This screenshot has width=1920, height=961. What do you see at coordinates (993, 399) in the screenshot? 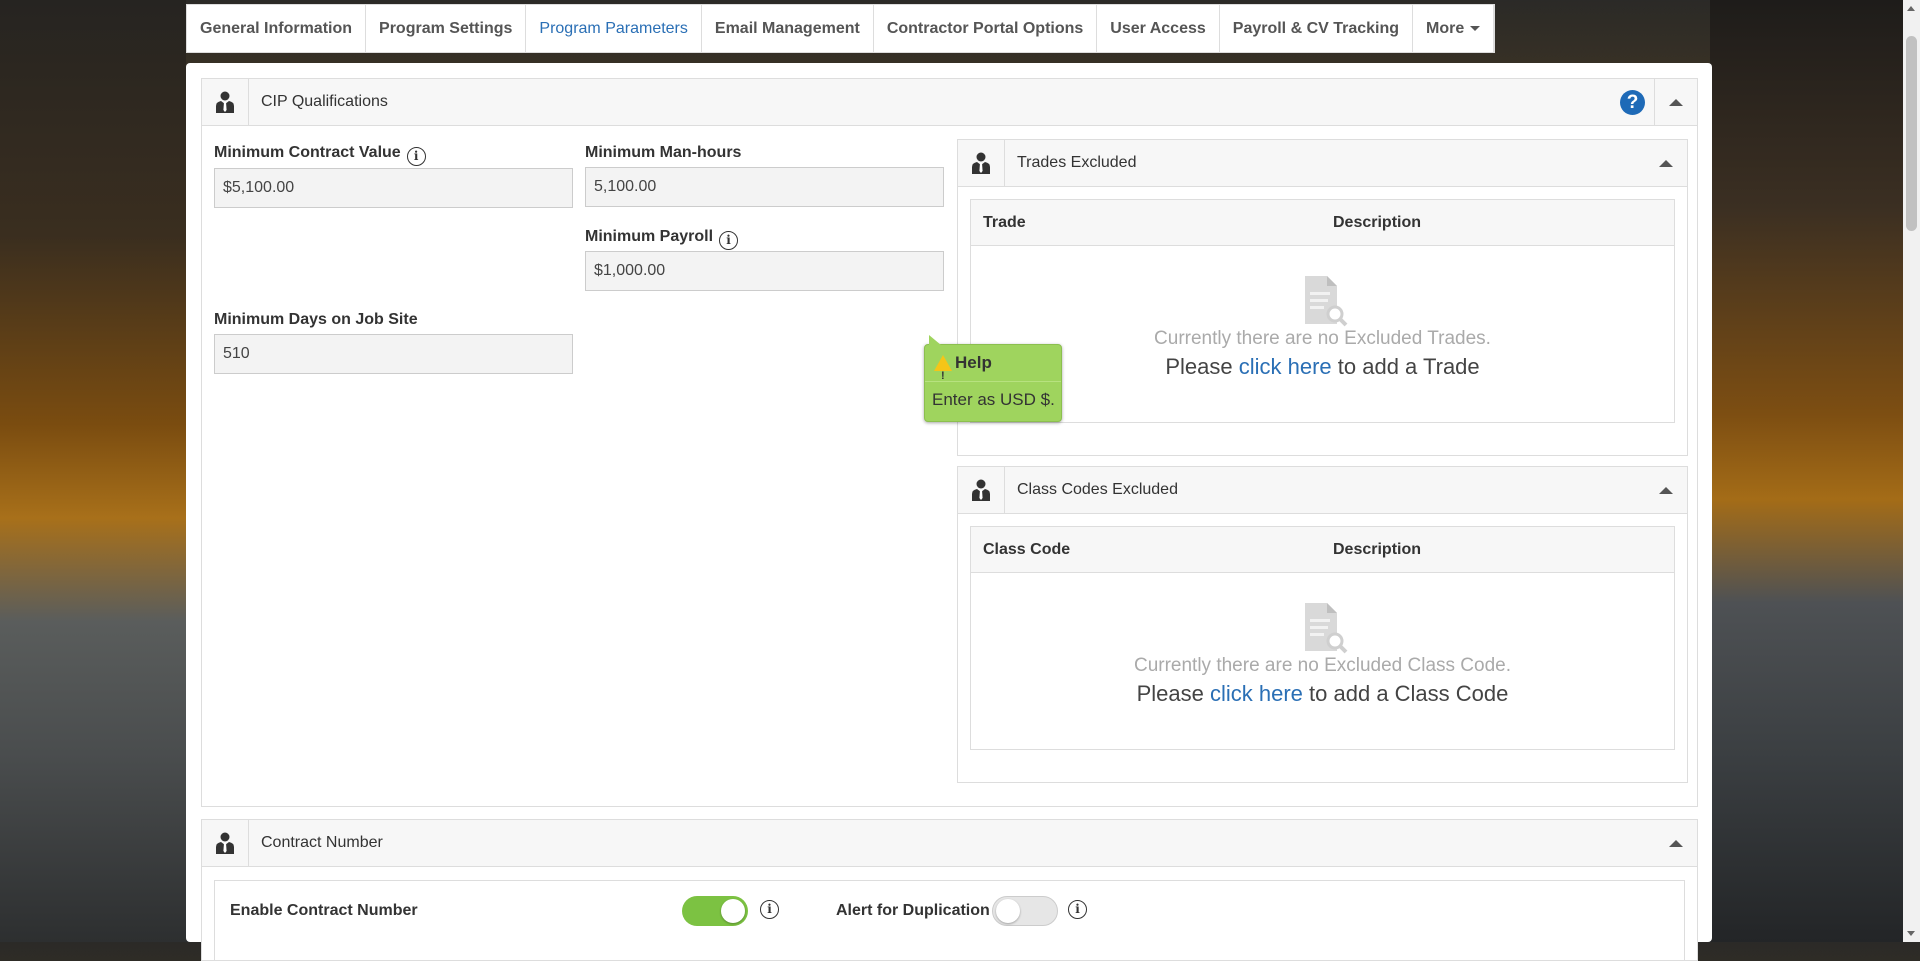
I see `tooltip-text: Enter as USD $.` at bounding box center [993, 399].